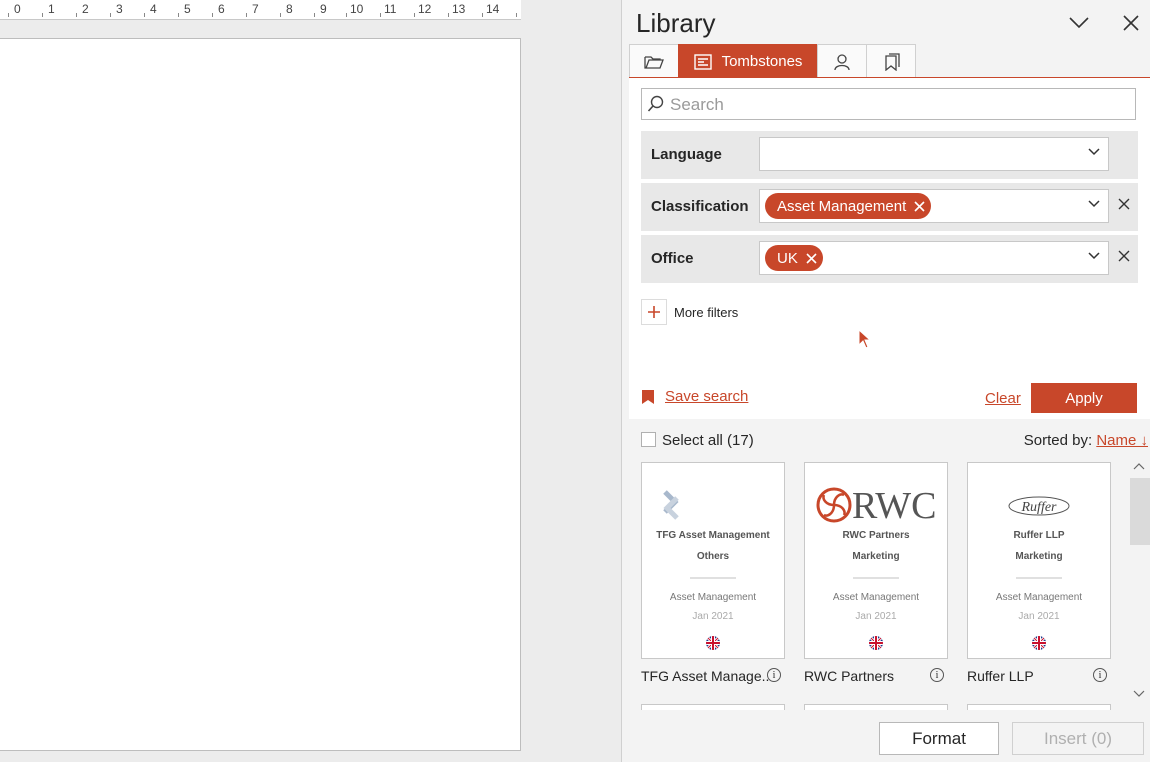  I want to click on plus-icon, so click(654, 312).